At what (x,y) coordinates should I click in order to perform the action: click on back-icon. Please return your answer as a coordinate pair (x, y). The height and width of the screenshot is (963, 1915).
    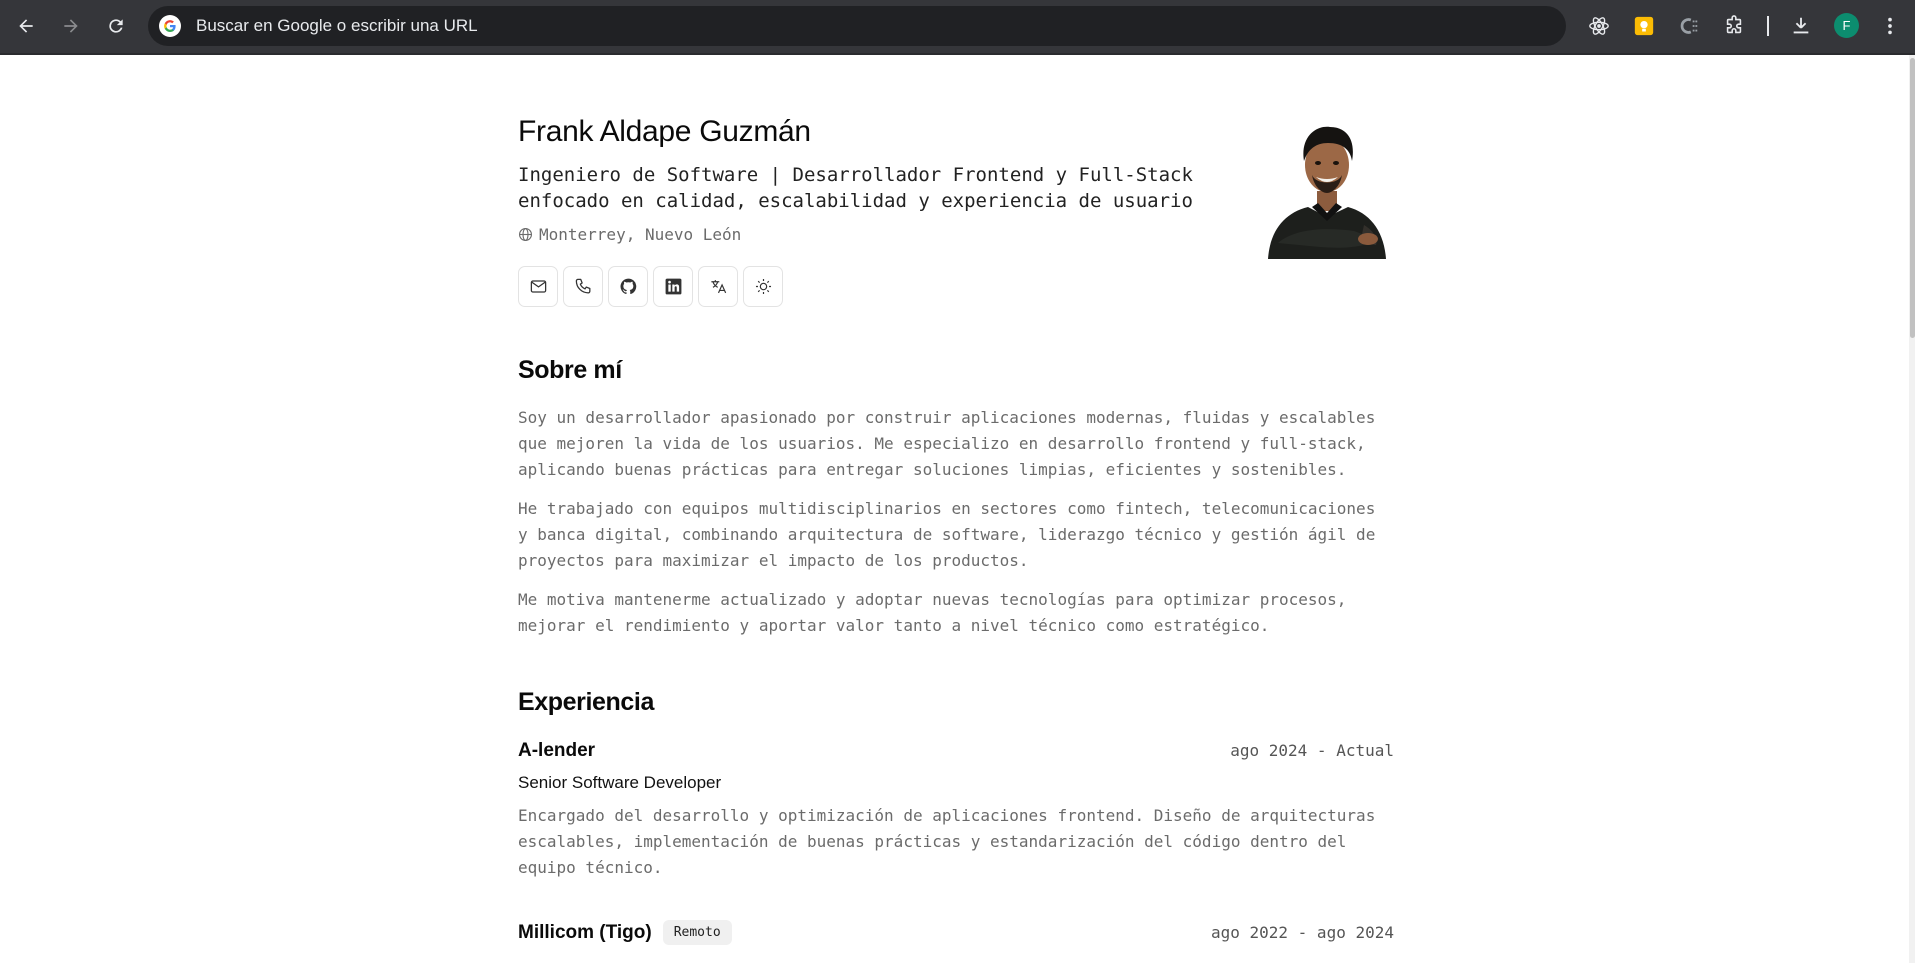
    Looking at the image, I should click on (26, 26).